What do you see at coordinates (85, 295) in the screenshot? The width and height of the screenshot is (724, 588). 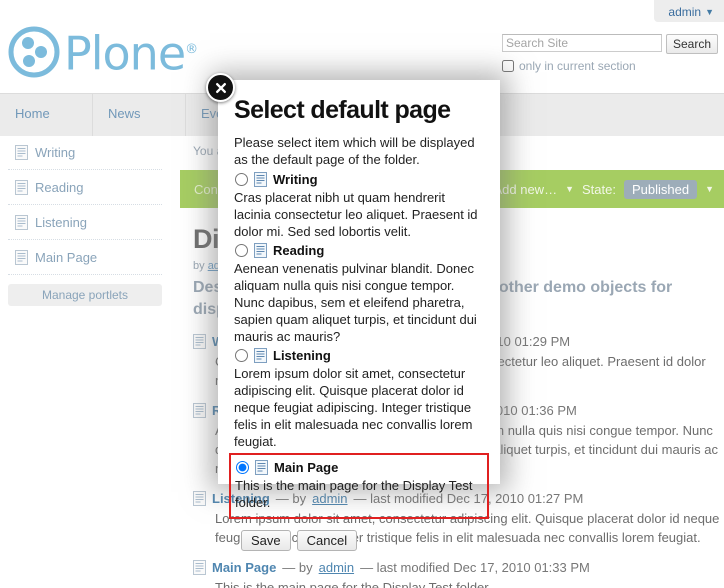 I see `manage-portlets-link: Manage portlets` at bounding box center [85, 295].